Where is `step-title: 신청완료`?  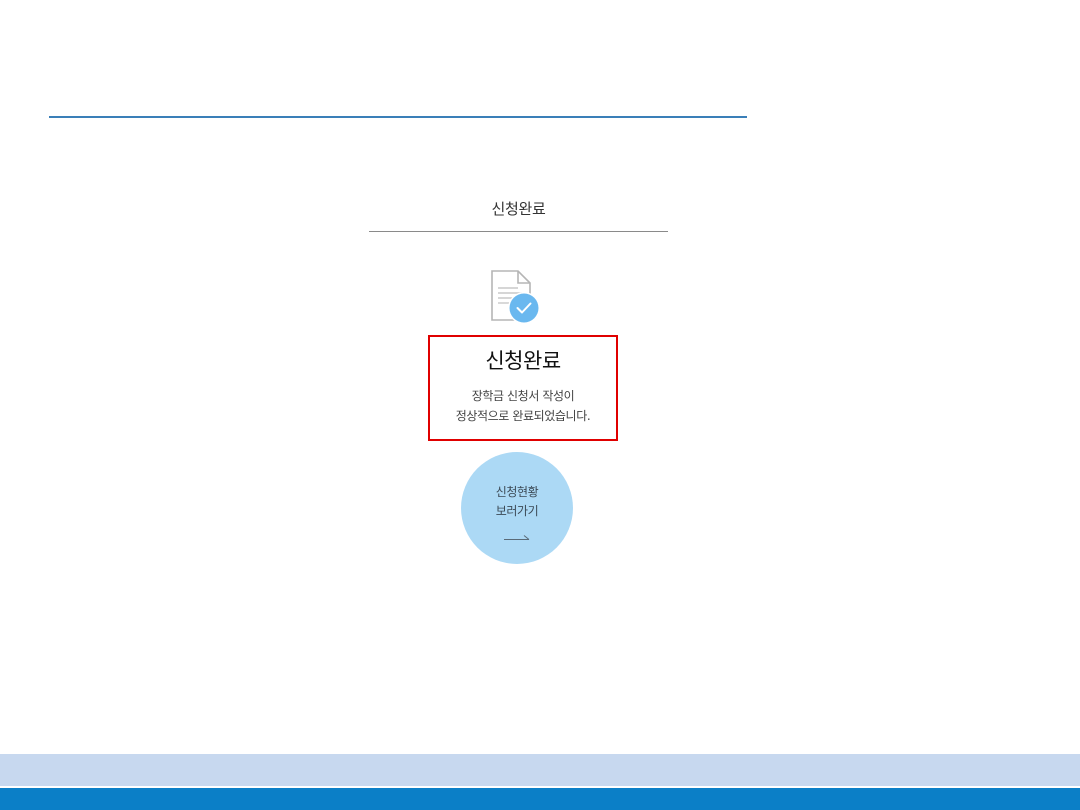 step-title: 신청완료 is located at coordinates (518, 209).